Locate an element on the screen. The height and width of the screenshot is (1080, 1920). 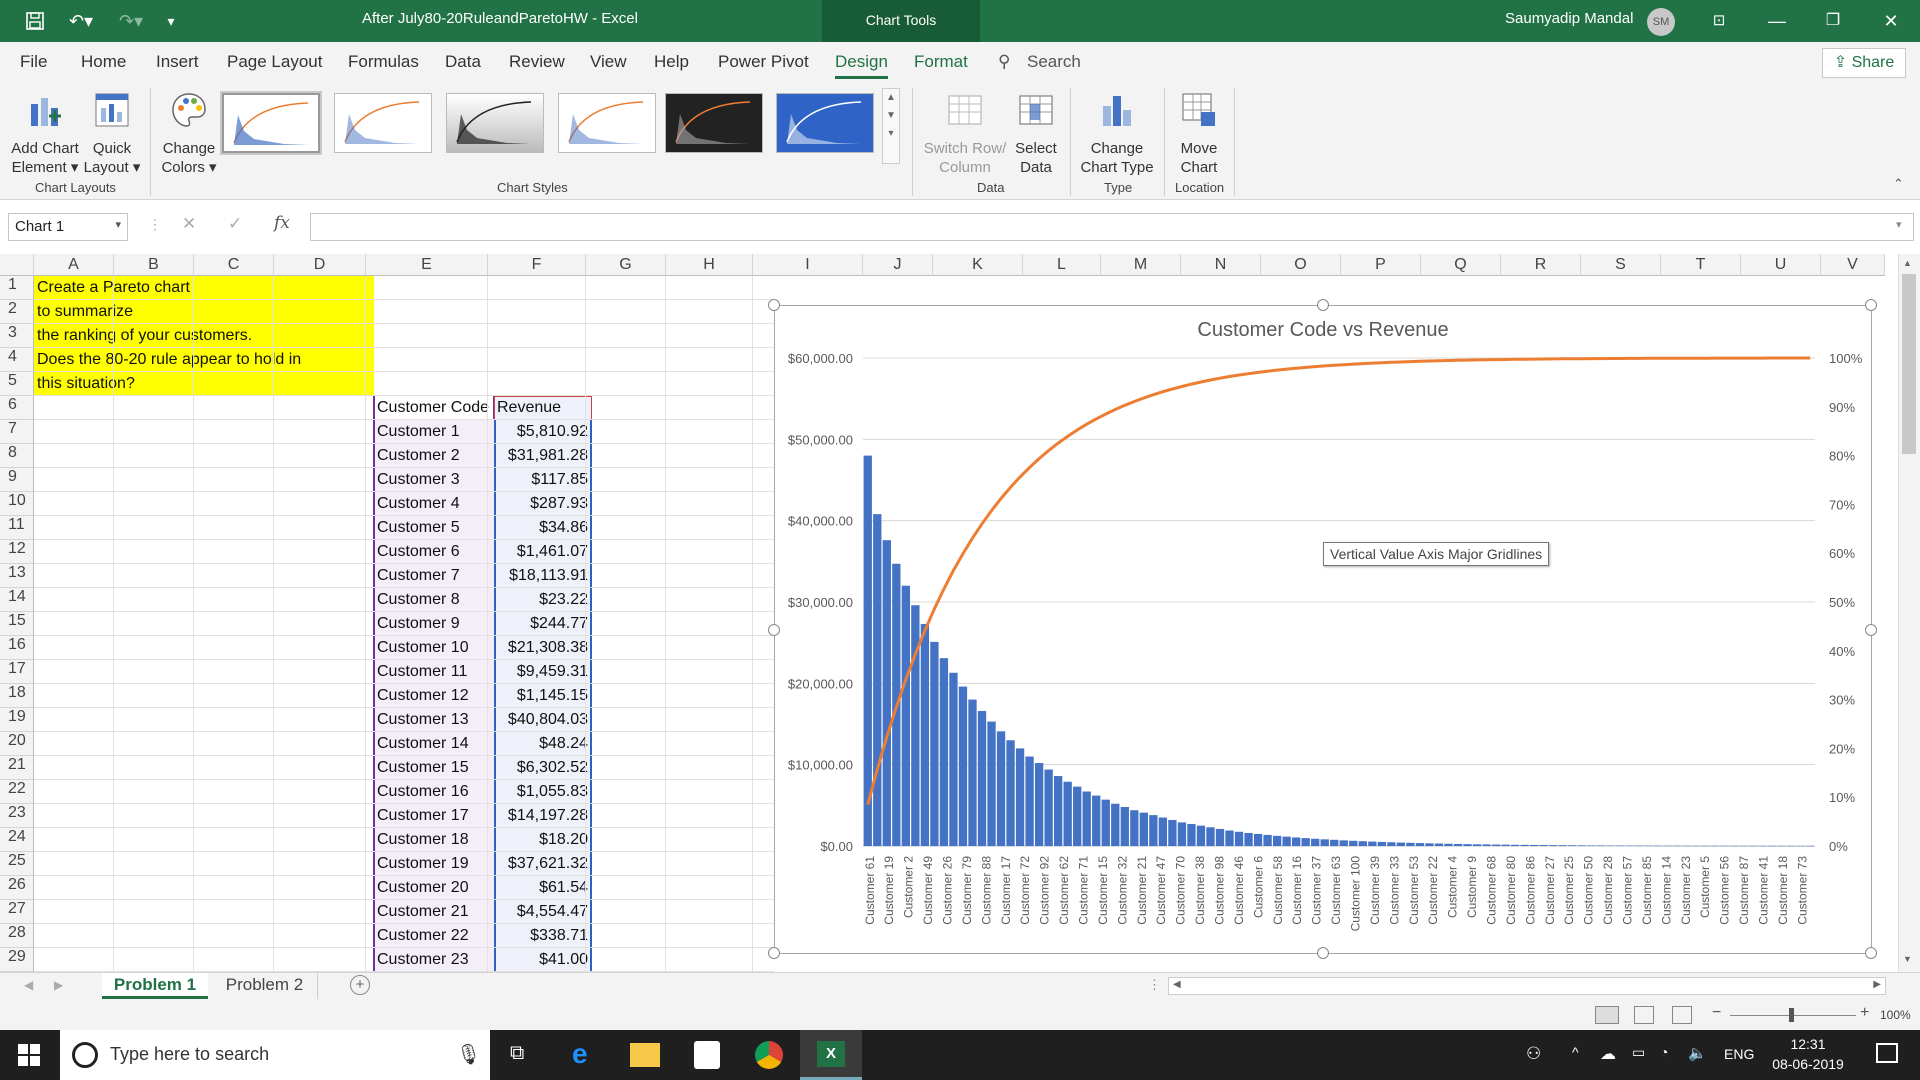
row-header-4: 4 is located at coordinates (17, 360).